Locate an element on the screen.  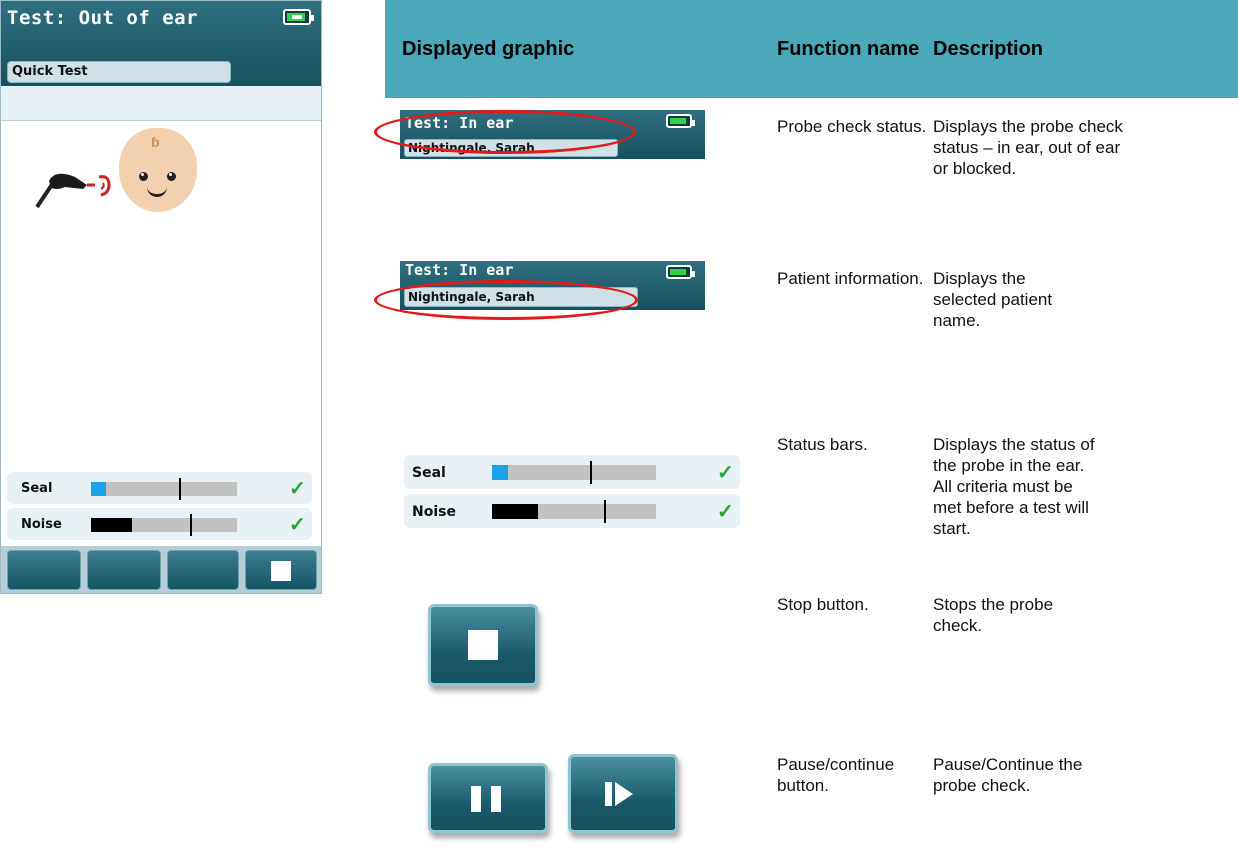
function-stop-button: Stop button. is located at coordinates (823, 604).